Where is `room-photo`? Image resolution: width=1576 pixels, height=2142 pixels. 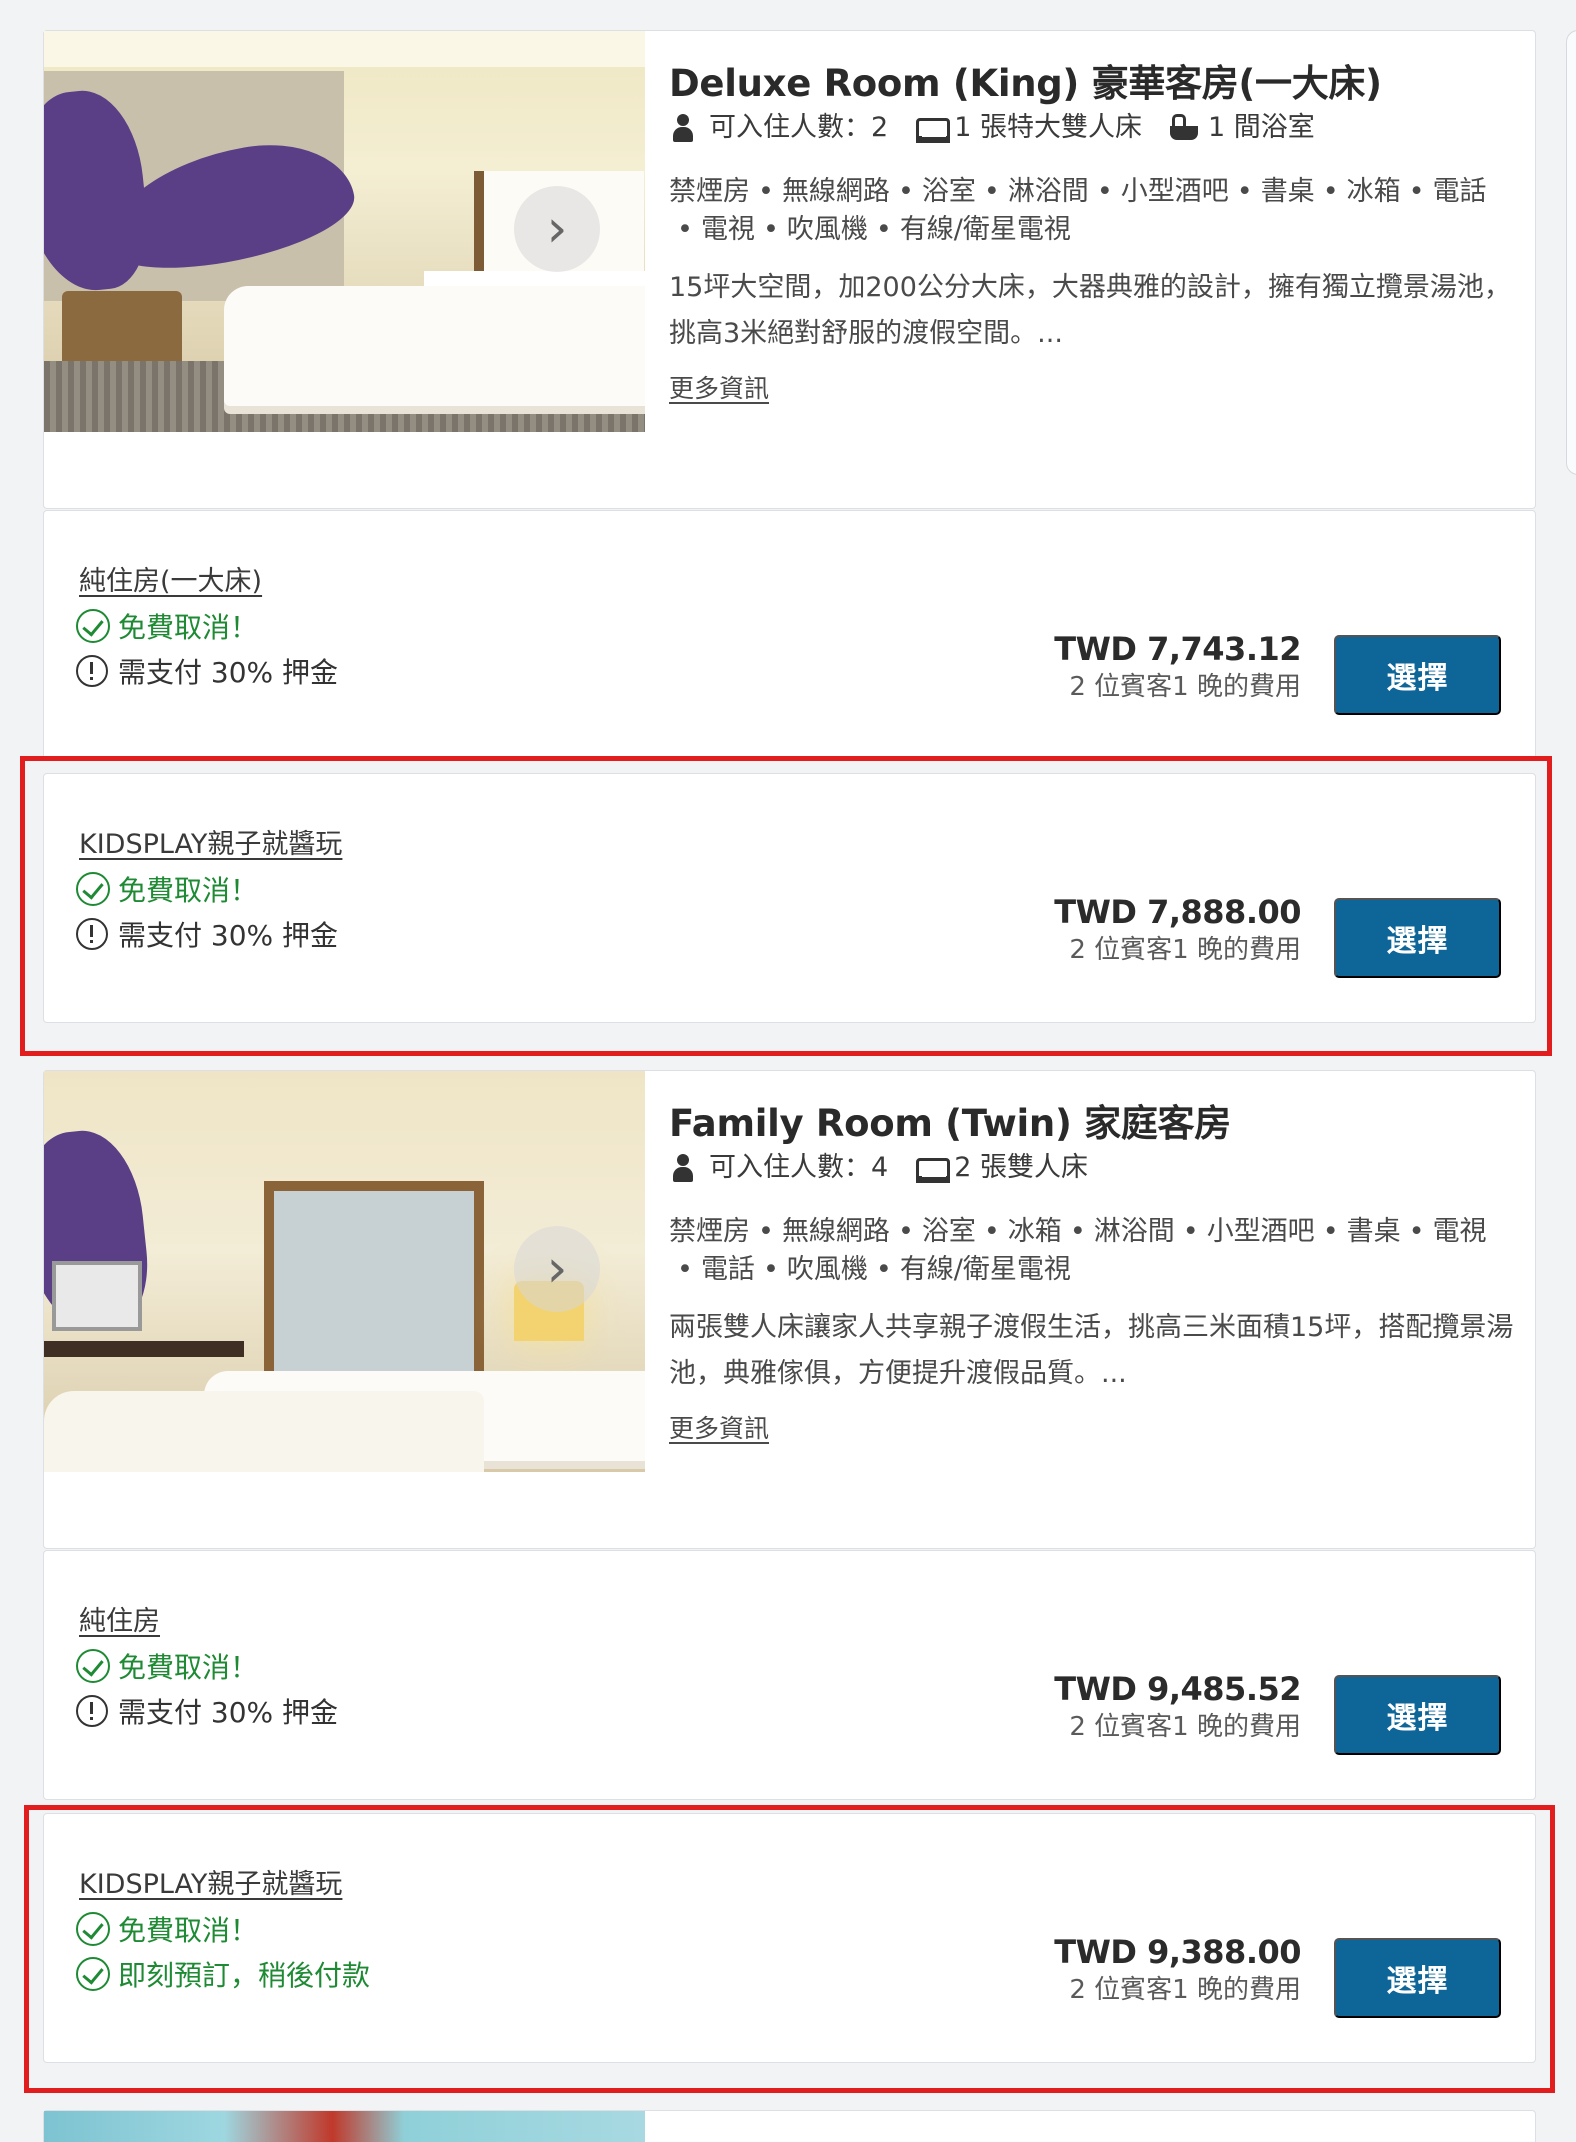
room-photo is located at coordinates (344, 2126).